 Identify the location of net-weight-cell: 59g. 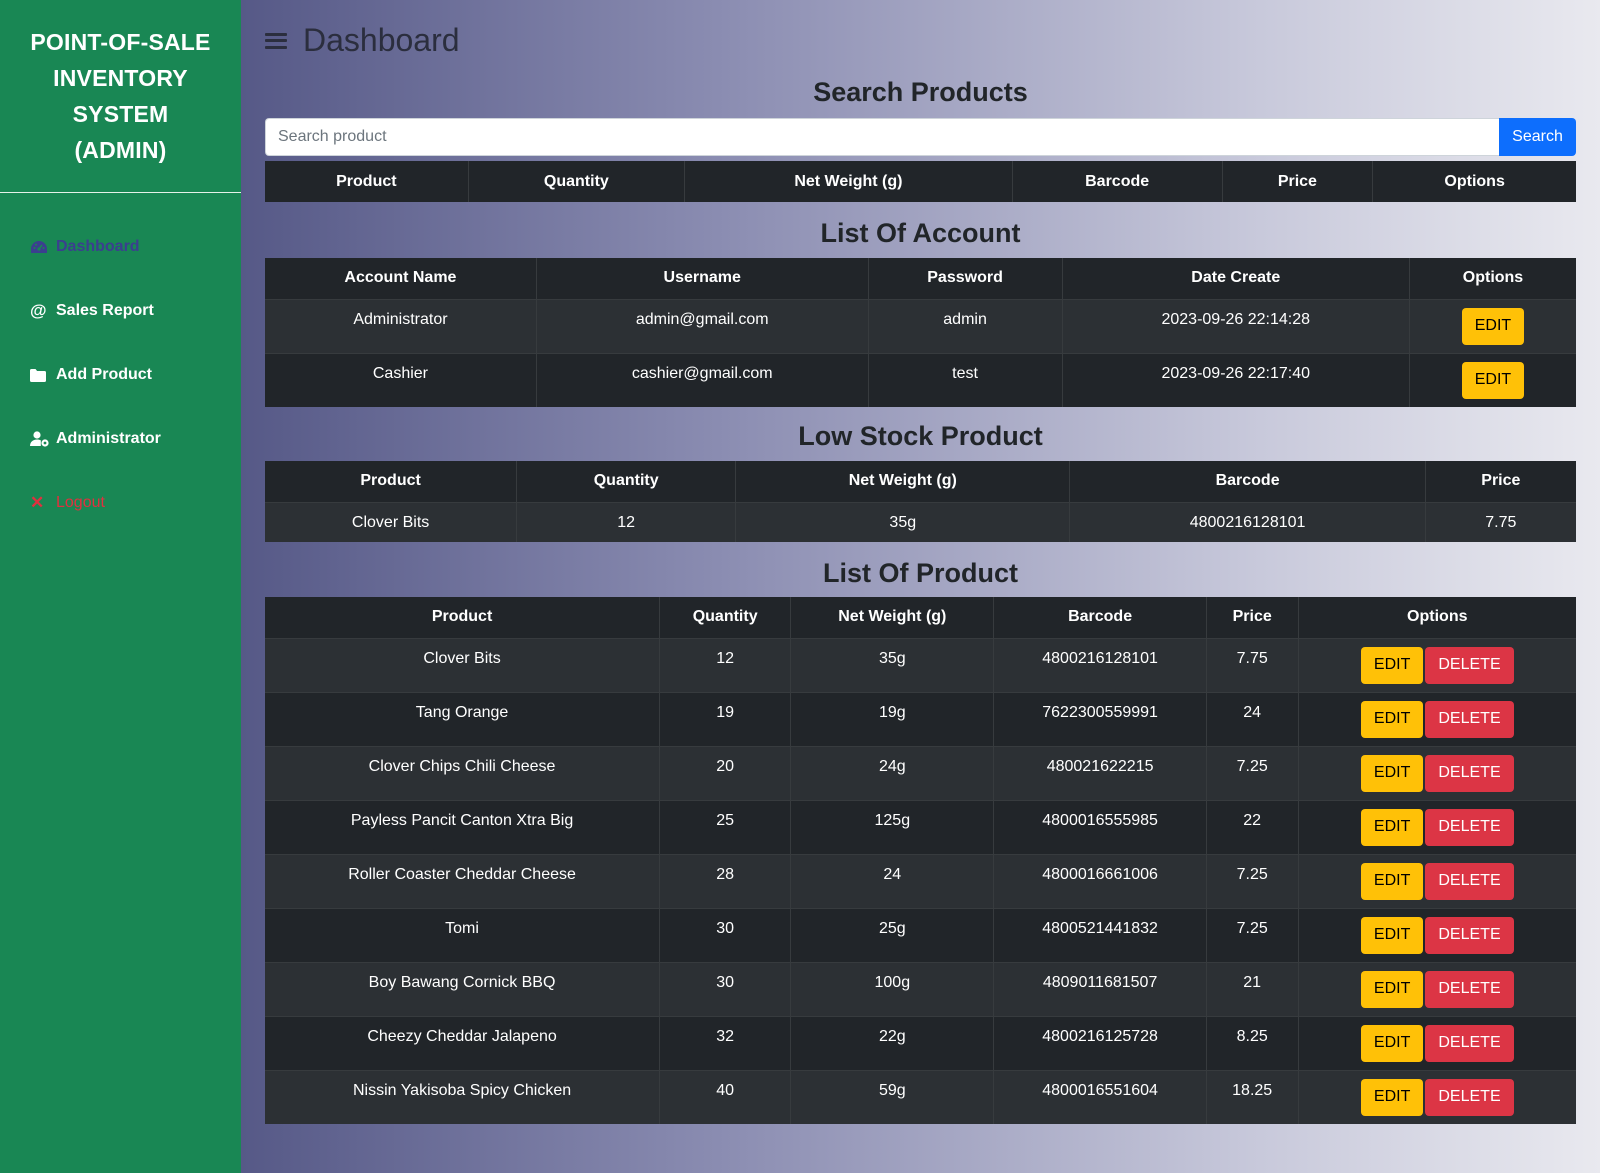
(892, 1096).